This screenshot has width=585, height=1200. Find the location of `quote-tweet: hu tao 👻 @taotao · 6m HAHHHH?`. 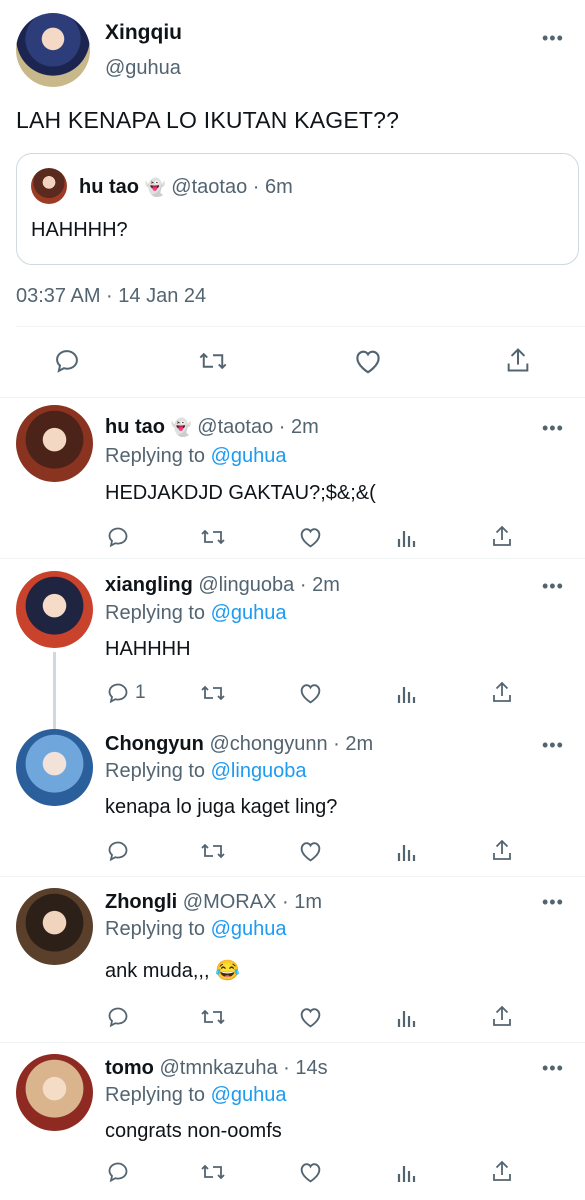

quote-tweet: hu tao 👻 @taotao · 6m HAHHHH? is located at coordinates (297, 209).